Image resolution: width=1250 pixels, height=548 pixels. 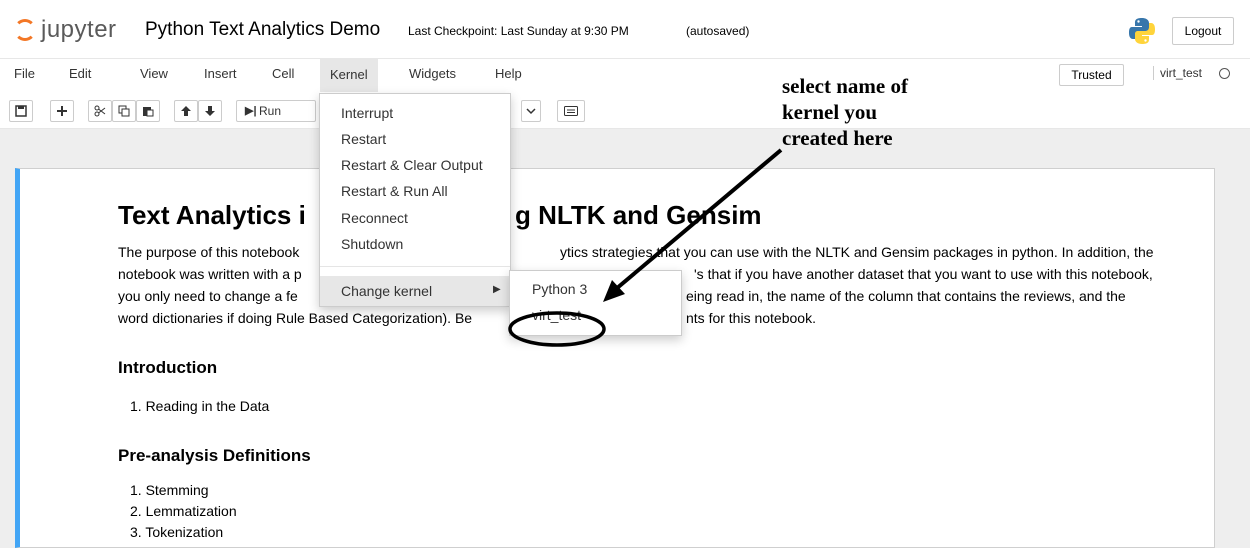 What do you see at coordinates (432, 73) in the screenshot?
I see `menu-widgets: Widgets` at bounding box center [432, 73].